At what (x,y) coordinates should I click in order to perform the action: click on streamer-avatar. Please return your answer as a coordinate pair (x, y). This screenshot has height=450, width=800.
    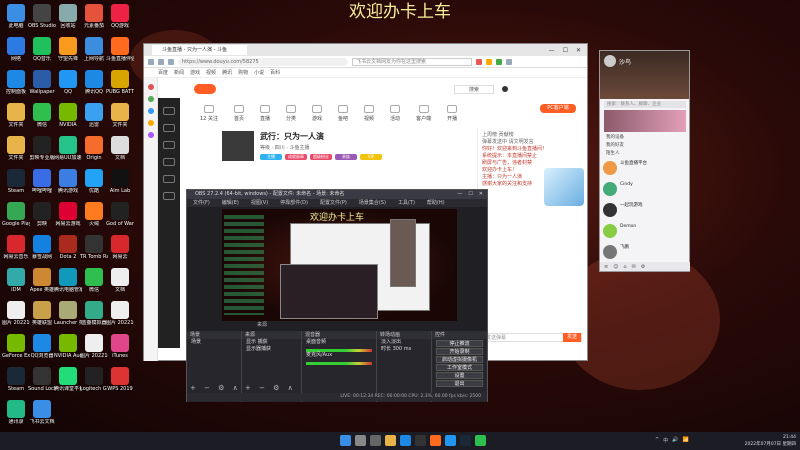
    Looking at the image, I should click on (238, 146).